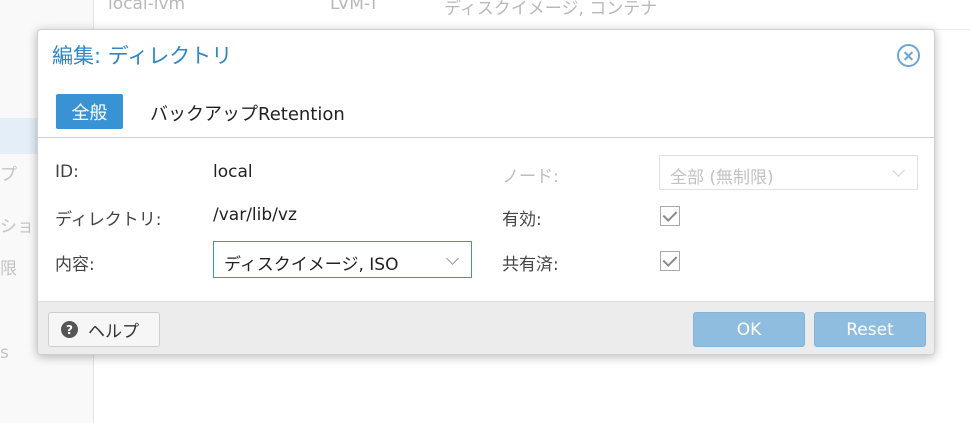  What do you see at coordinates (8, 175) in the screenshot?
I see `background-sidebar-fragment: プ` at bounding box center [8, 175].